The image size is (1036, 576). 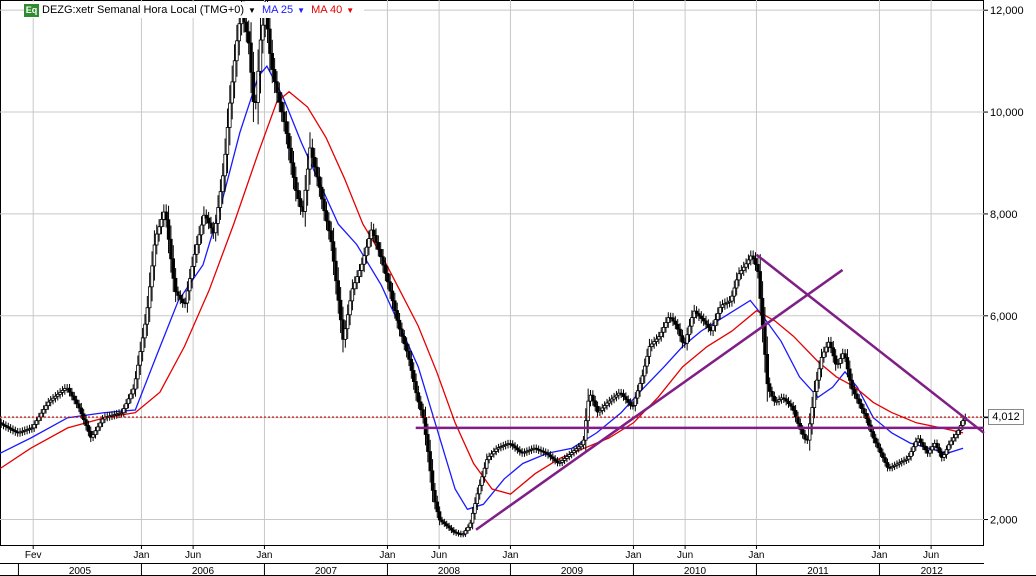 I want to click on year-tick-label: 2008, so click(x=449, y=571).